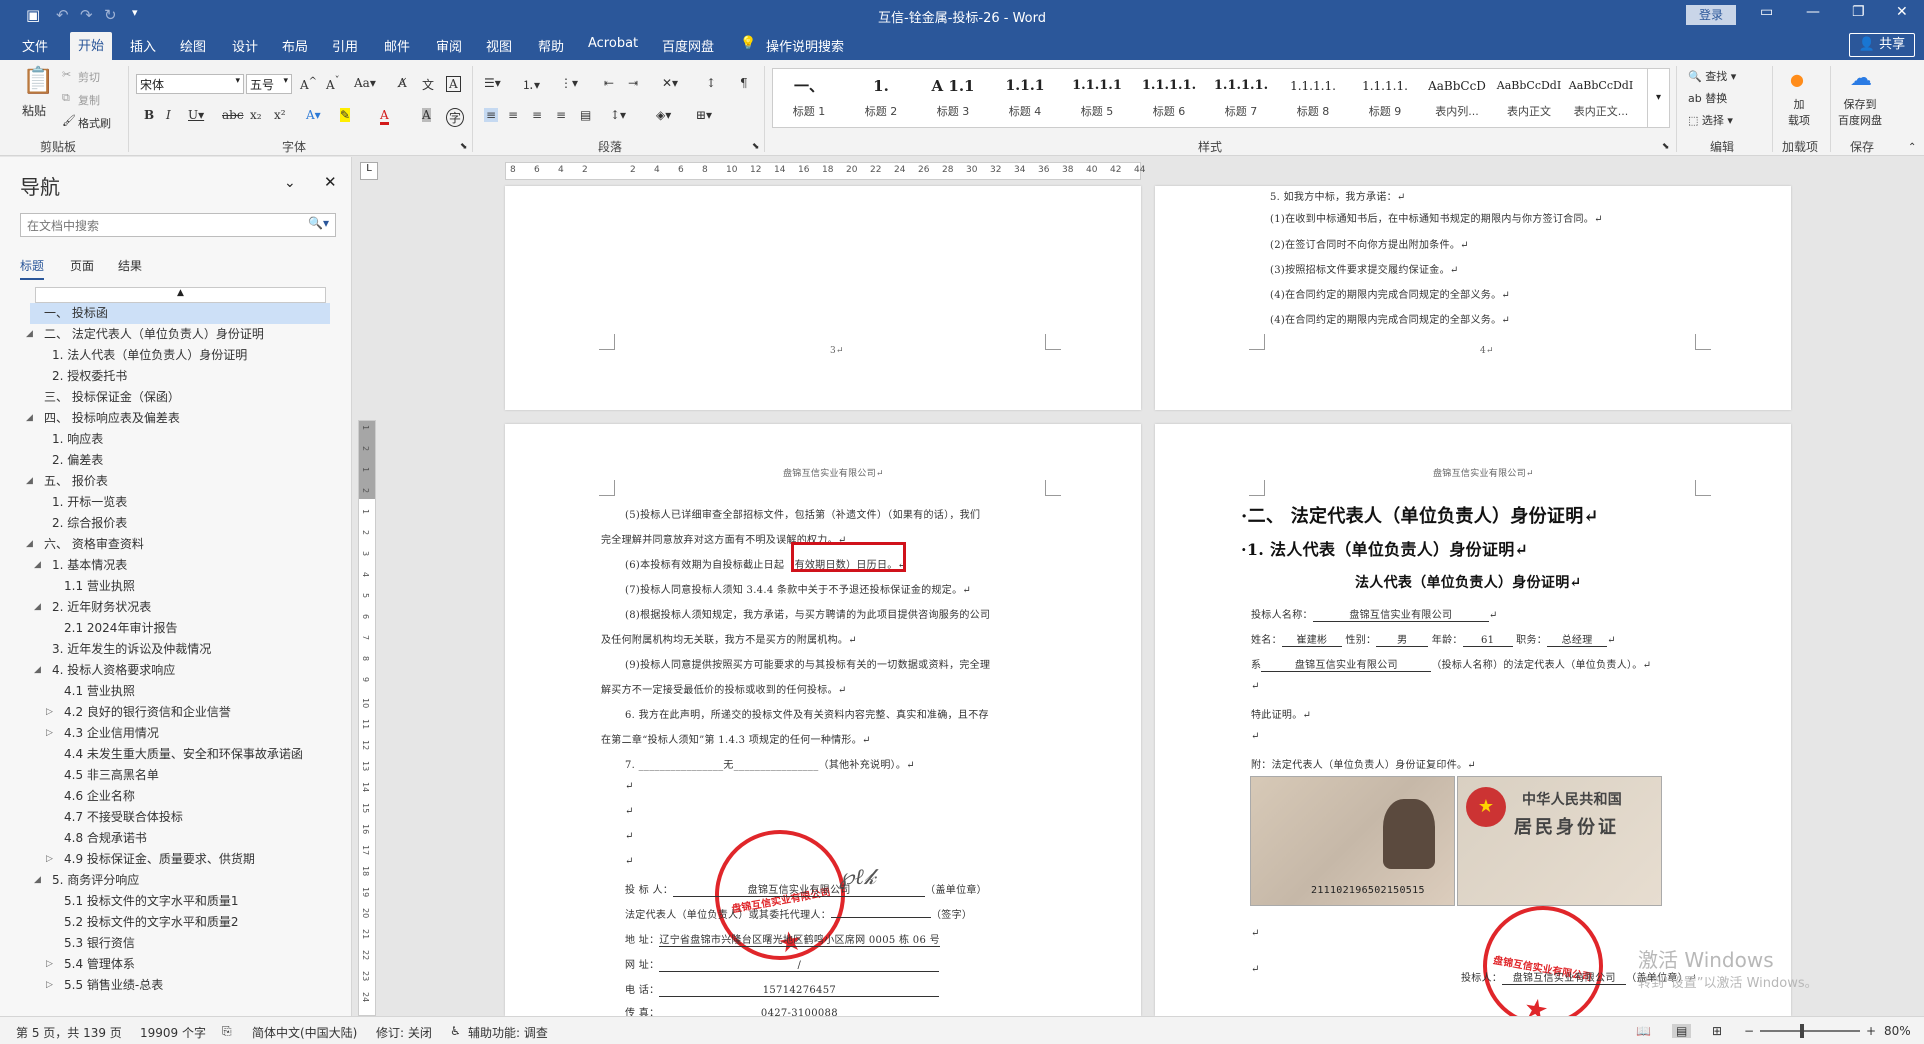 This screenshot has width=1924, height=1044. I want to click on nav-heading-item: ◢ 六、 资格审查资料, so click(178, 544).